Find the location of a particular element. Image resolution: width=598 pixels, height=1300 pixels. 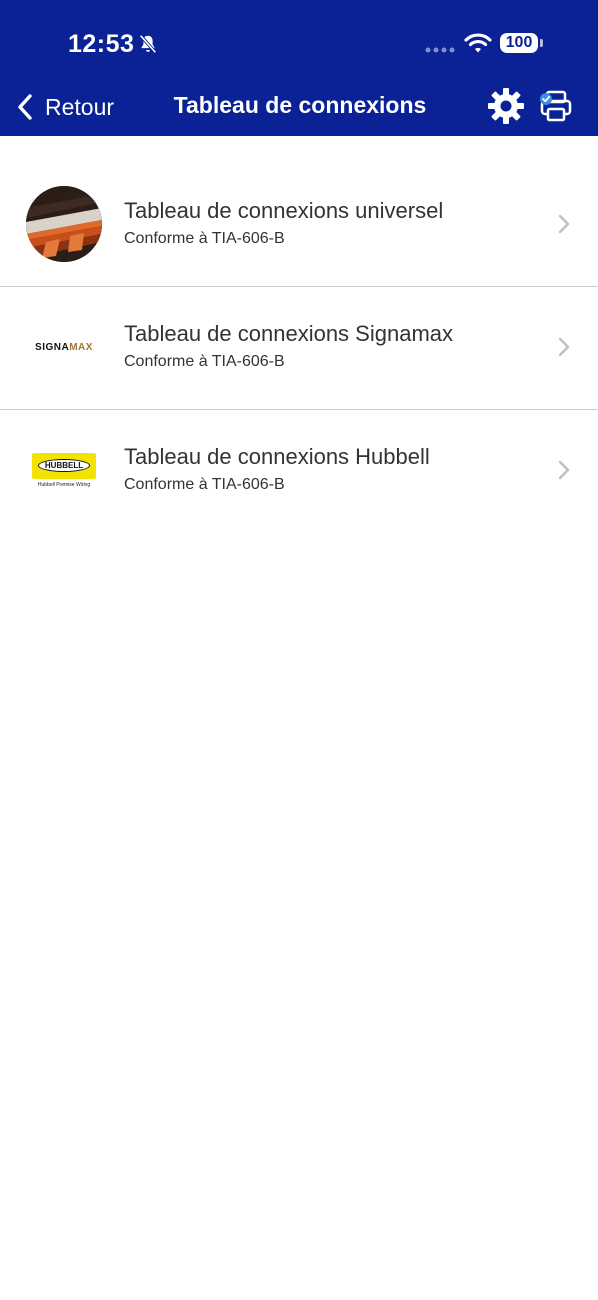

patch-panel-photo is located at coordinates (64, 224).